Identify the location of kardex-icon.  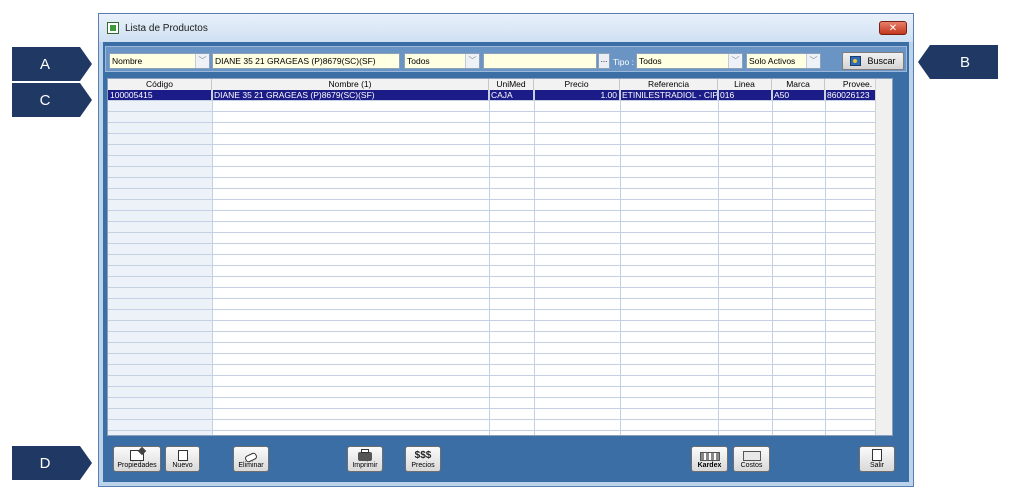
(709, 456).